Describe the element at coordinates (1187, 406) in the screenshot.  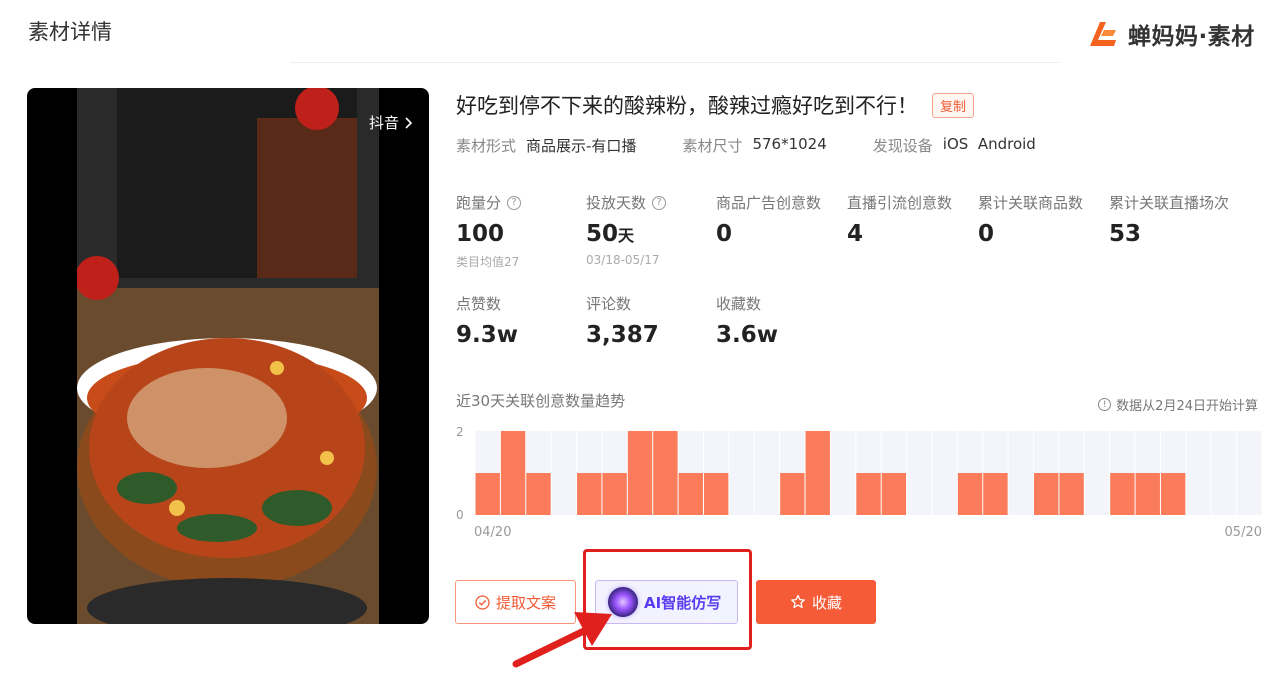
I see `trend-note-text: 数据从2月24日开始计算` at that location.